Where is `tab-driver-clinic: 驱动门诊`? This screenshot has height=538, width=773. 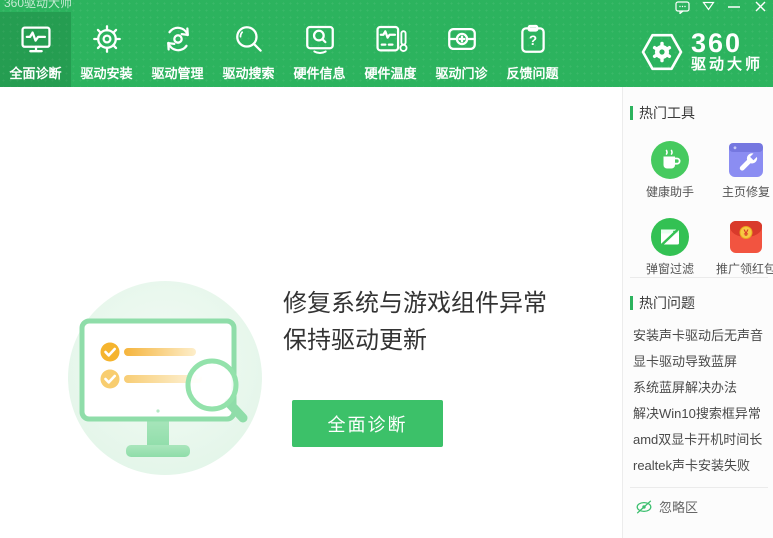
tab-driver-clinic: 驱动门诊 is located at coordinates (461, 49).